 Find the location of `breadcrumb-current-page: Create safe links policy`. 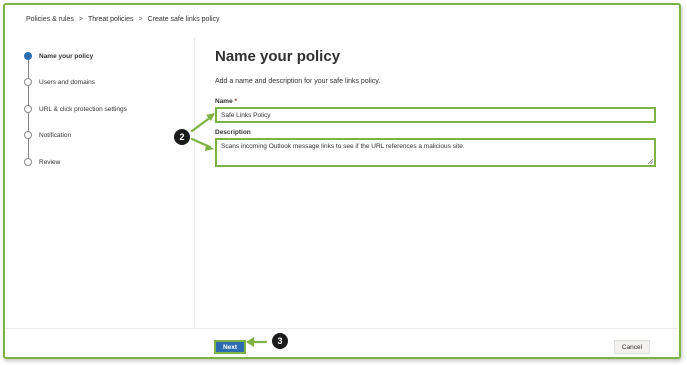

breadcrumb-current-page: Create safe links policy is located at coordinates (183, 19).